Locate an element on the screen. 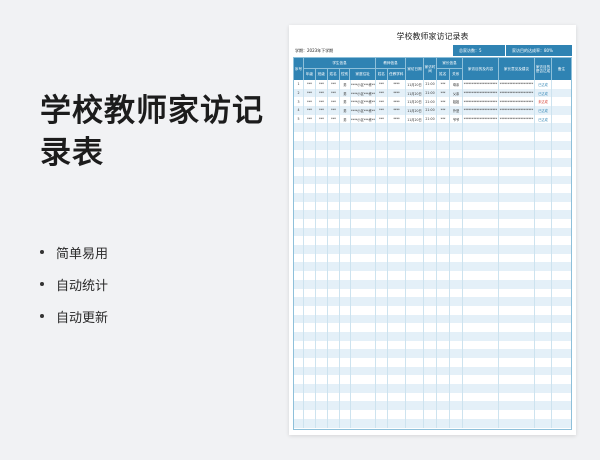  cell-subject: **** is located at coordinates (397, 102).